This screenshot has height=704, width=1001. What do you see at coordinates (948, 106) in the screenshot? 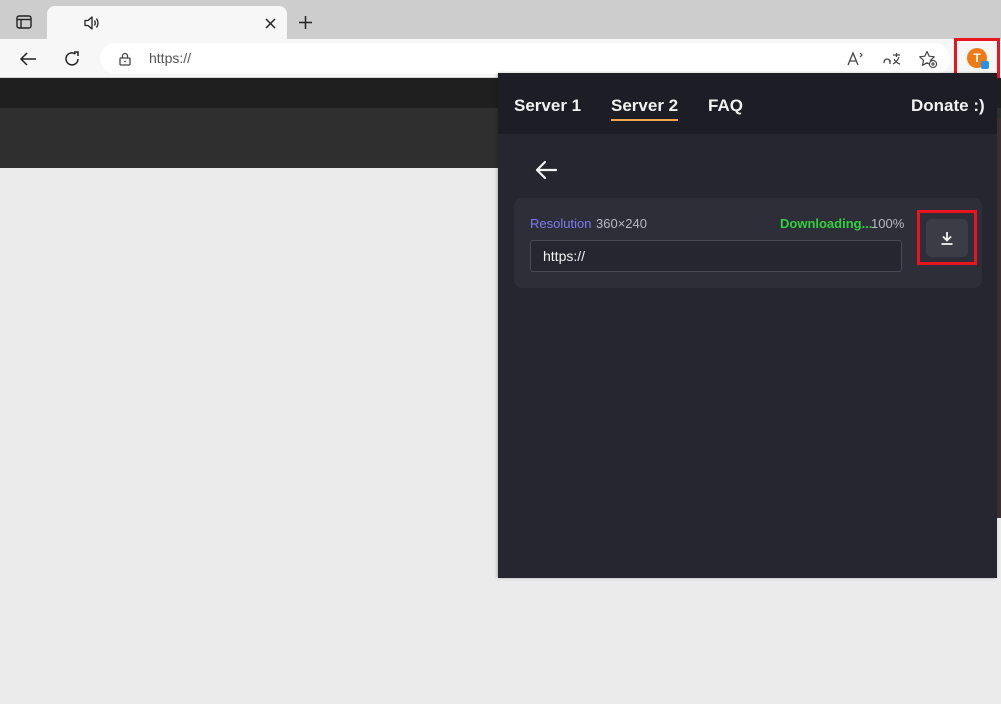
I see `nav-donate: Donate :)` at bounding box center [948, 106].